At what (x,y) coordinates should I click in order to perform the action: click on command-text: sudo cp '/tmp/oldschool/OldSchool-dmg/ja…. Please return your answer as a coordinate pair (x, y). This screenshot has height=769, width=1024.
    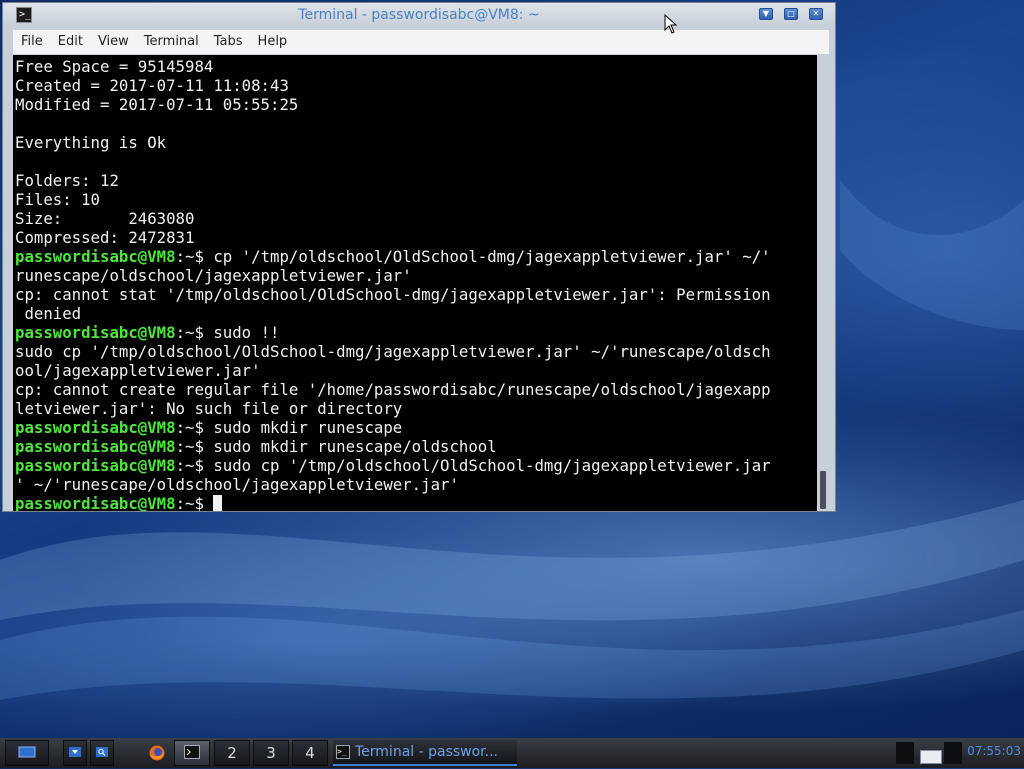
    Looking at the image, I should click on (492, 465).